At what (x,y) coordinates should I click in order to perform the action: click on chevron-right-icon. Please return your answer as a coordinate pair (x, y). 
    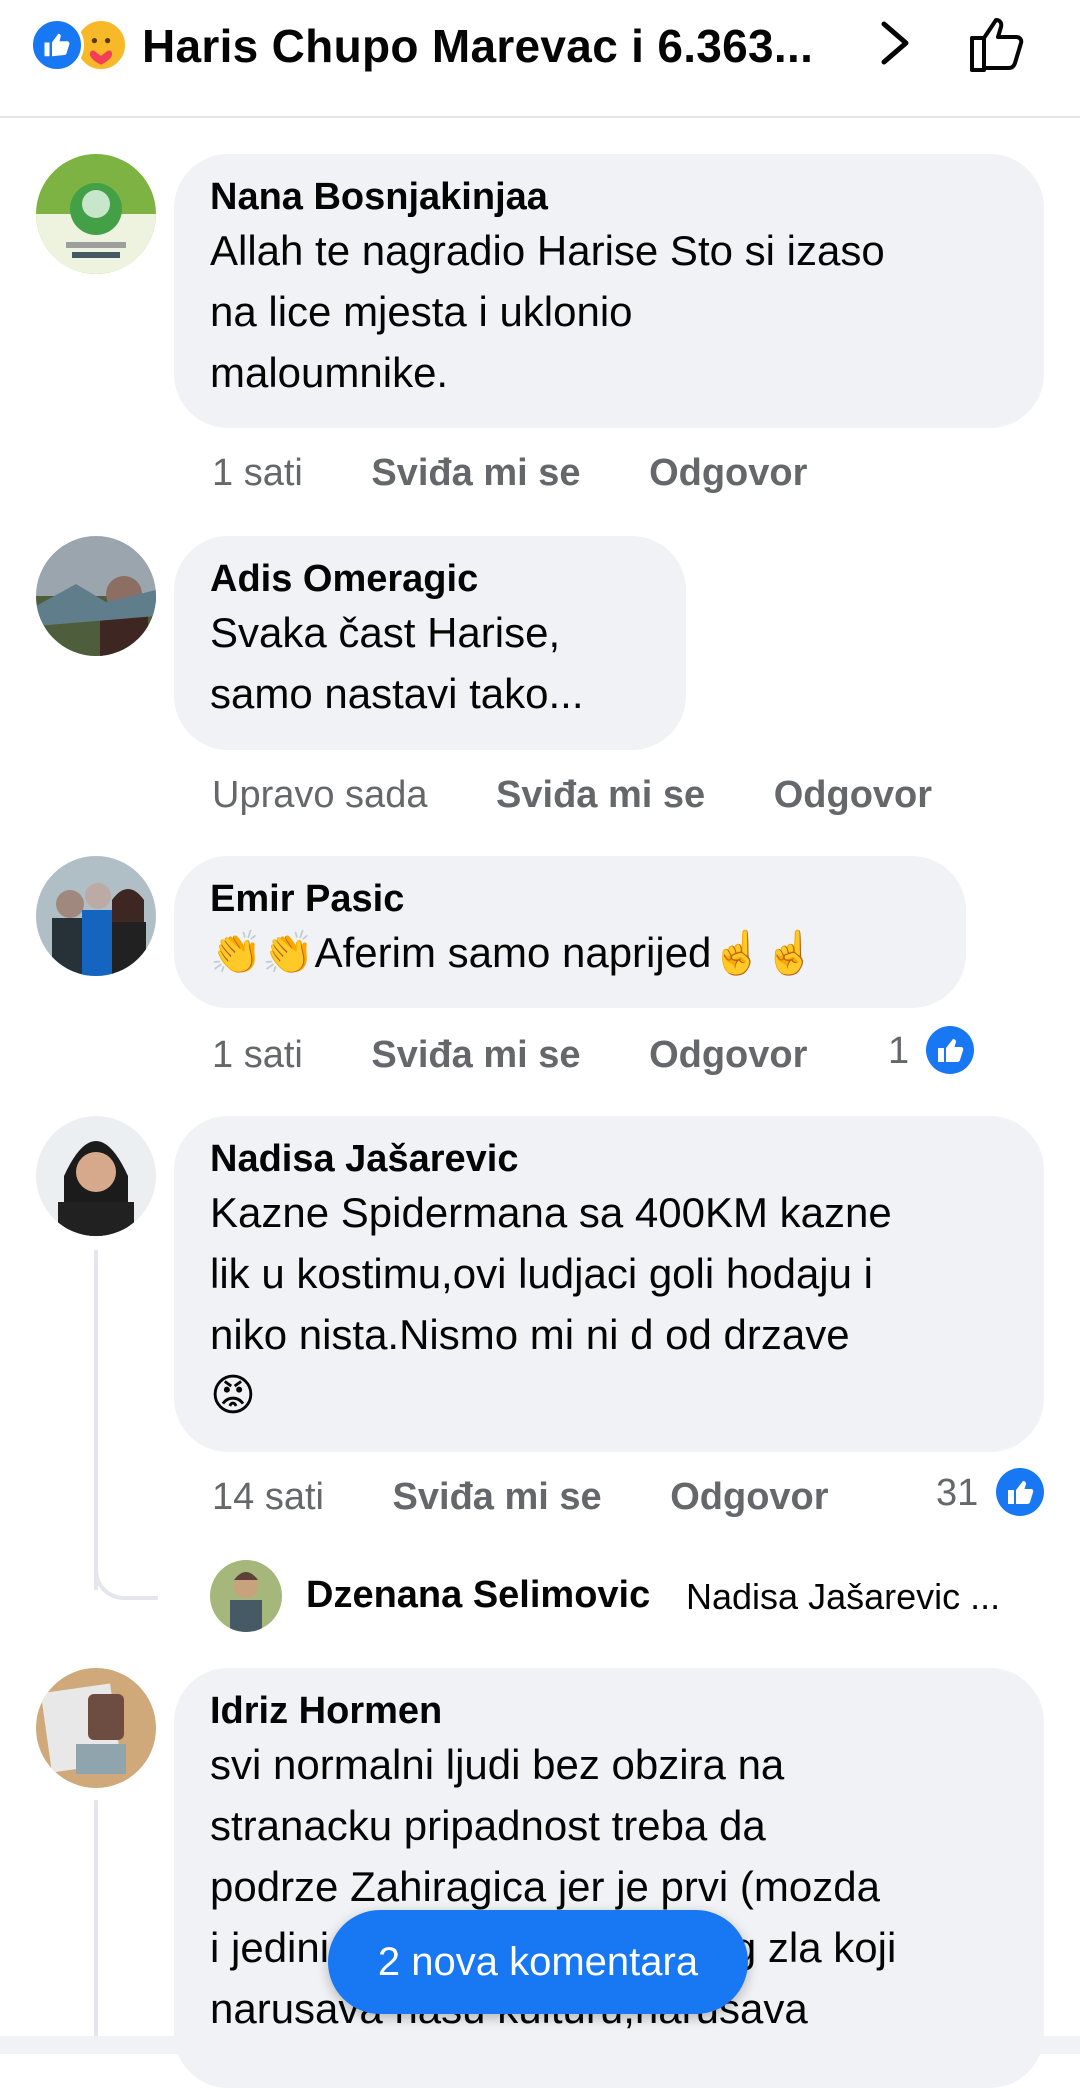
    Looking at the image, I should click on (896, 43).